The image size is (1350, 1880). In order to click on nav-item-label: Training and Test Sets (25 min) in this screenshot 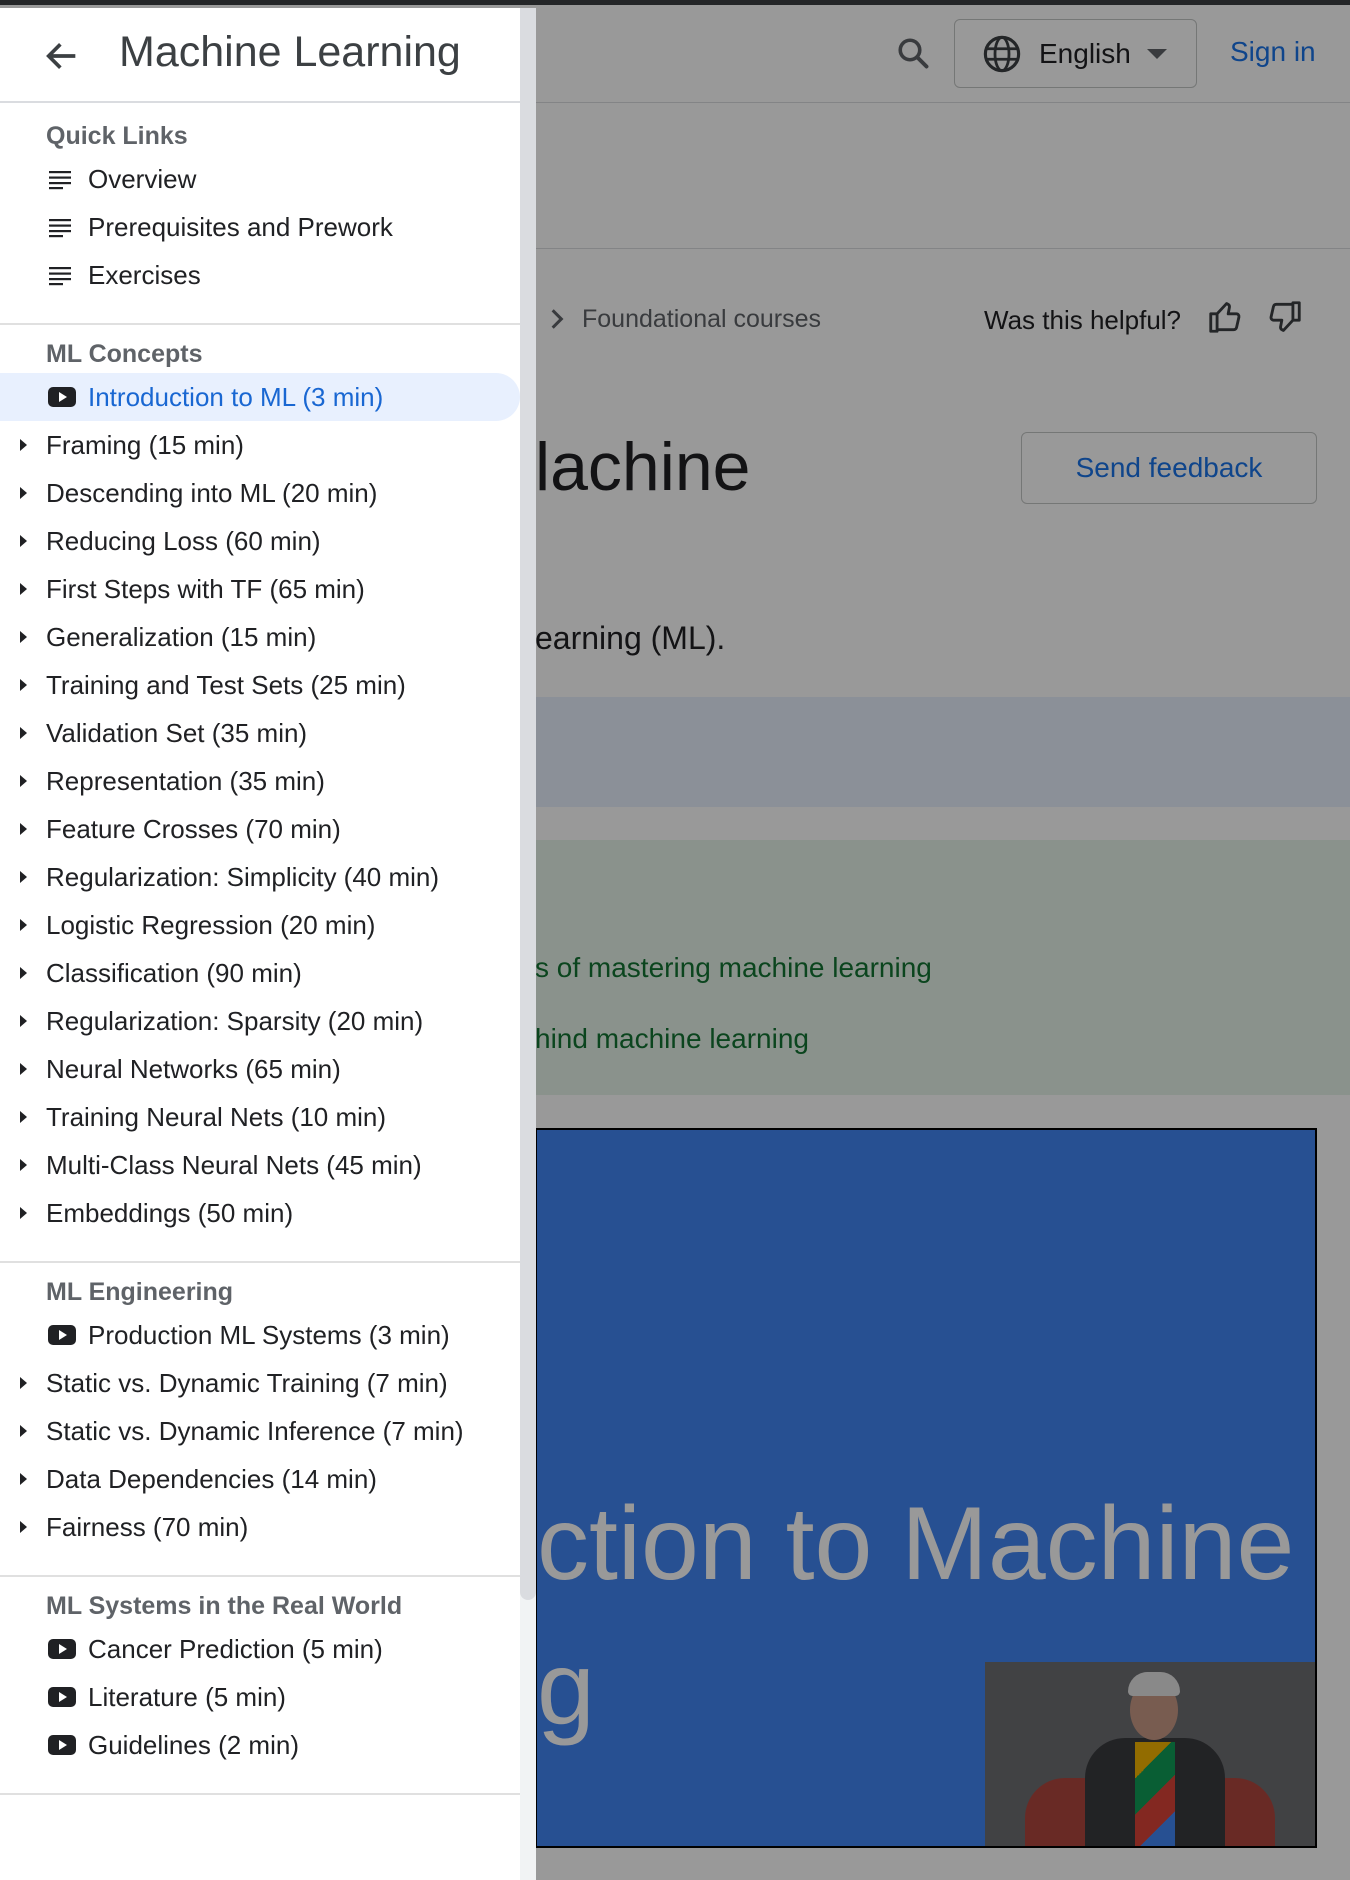, I will do `click(226, 685)`.